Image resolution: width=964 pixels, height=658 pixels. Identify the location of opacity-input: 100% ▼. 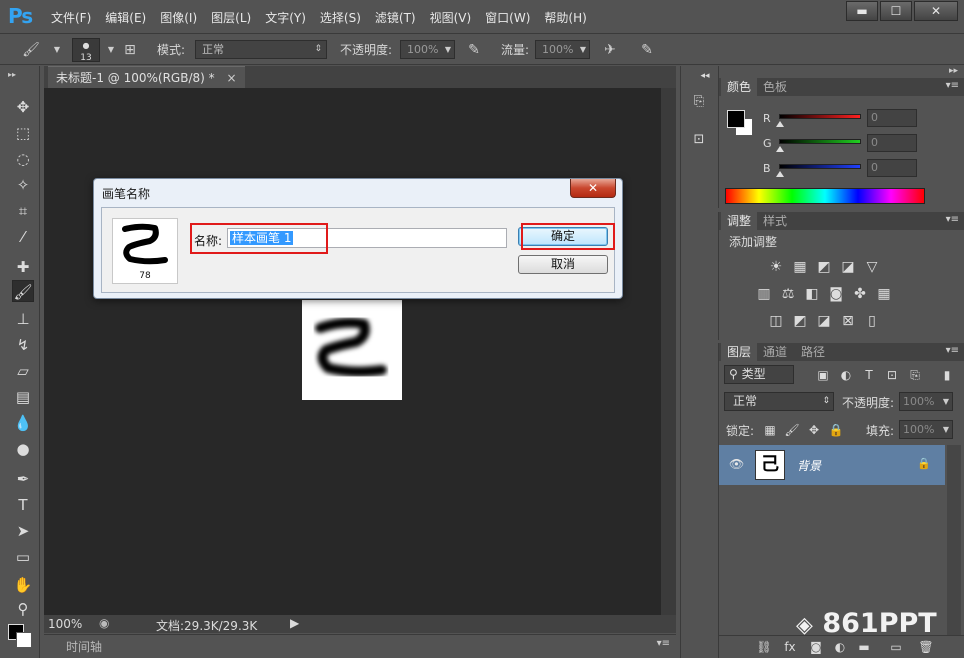
(427, 49).